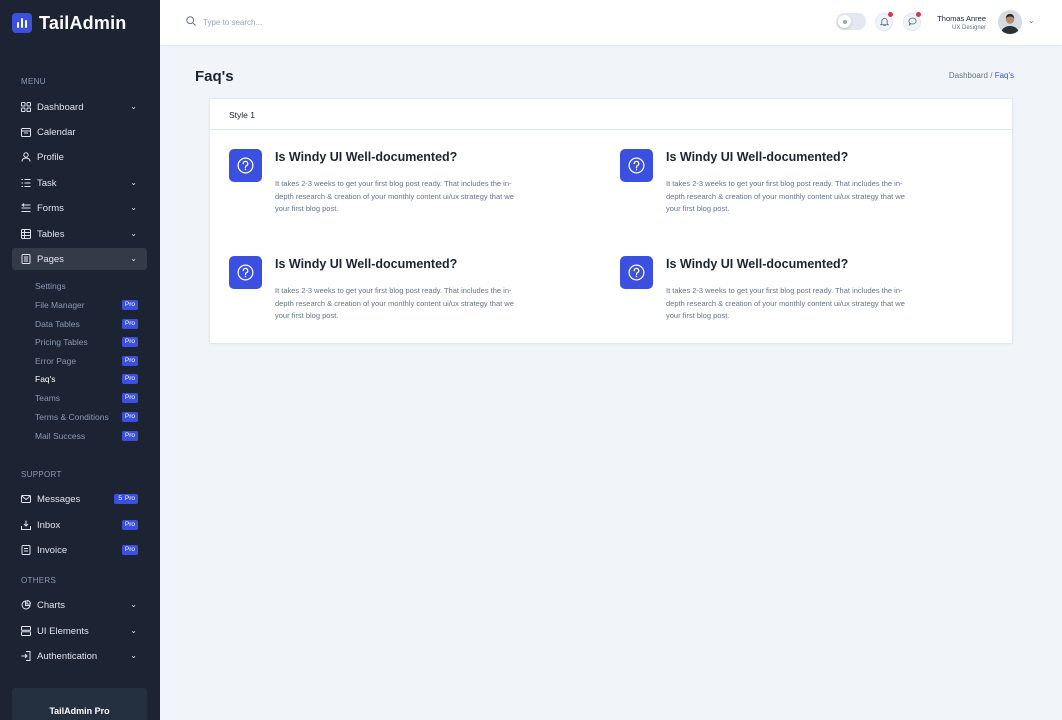 This screenshot has height=720, width=1062. What do you see at coordinates (79, 259) in the screenshot?
I see `sidebar-item-pages: Pages ⌄` at bounding box center [79, 259].